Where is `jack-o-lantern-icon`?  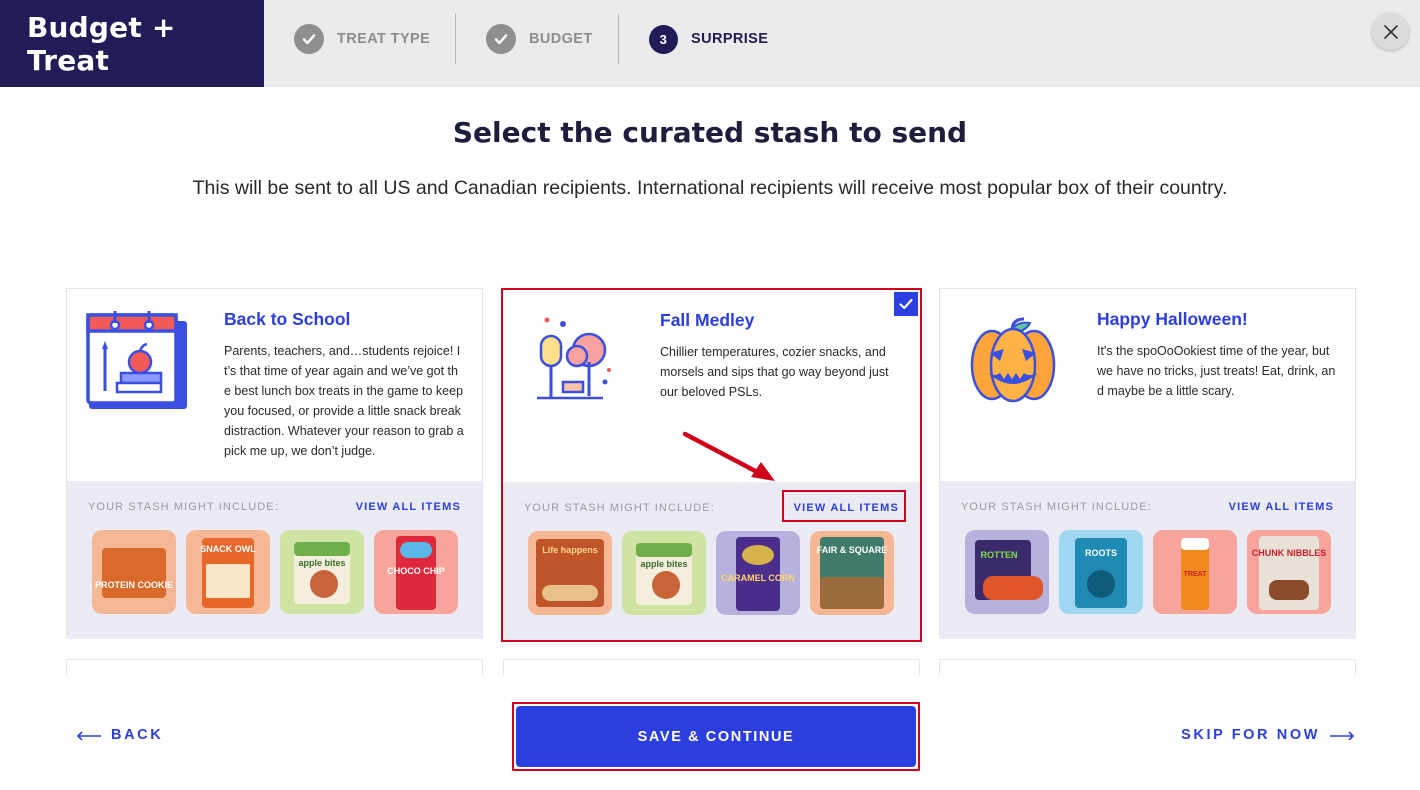
jack-o-lantern-icon is located at coordinates (1020, 367).